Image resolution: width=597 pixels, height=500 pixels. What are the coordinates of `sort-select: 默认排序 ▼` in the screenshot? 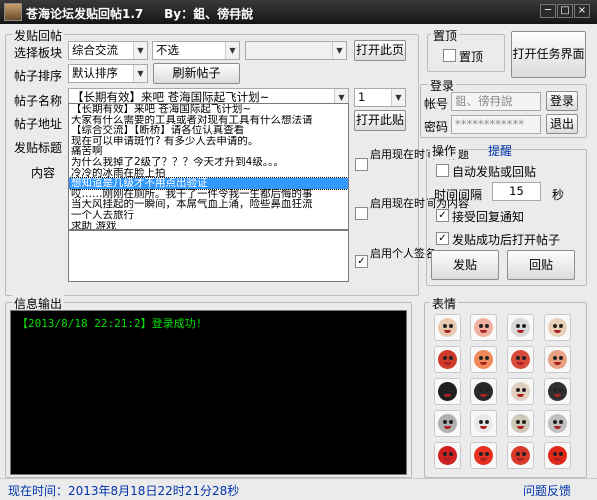 It's located at (108, 73).